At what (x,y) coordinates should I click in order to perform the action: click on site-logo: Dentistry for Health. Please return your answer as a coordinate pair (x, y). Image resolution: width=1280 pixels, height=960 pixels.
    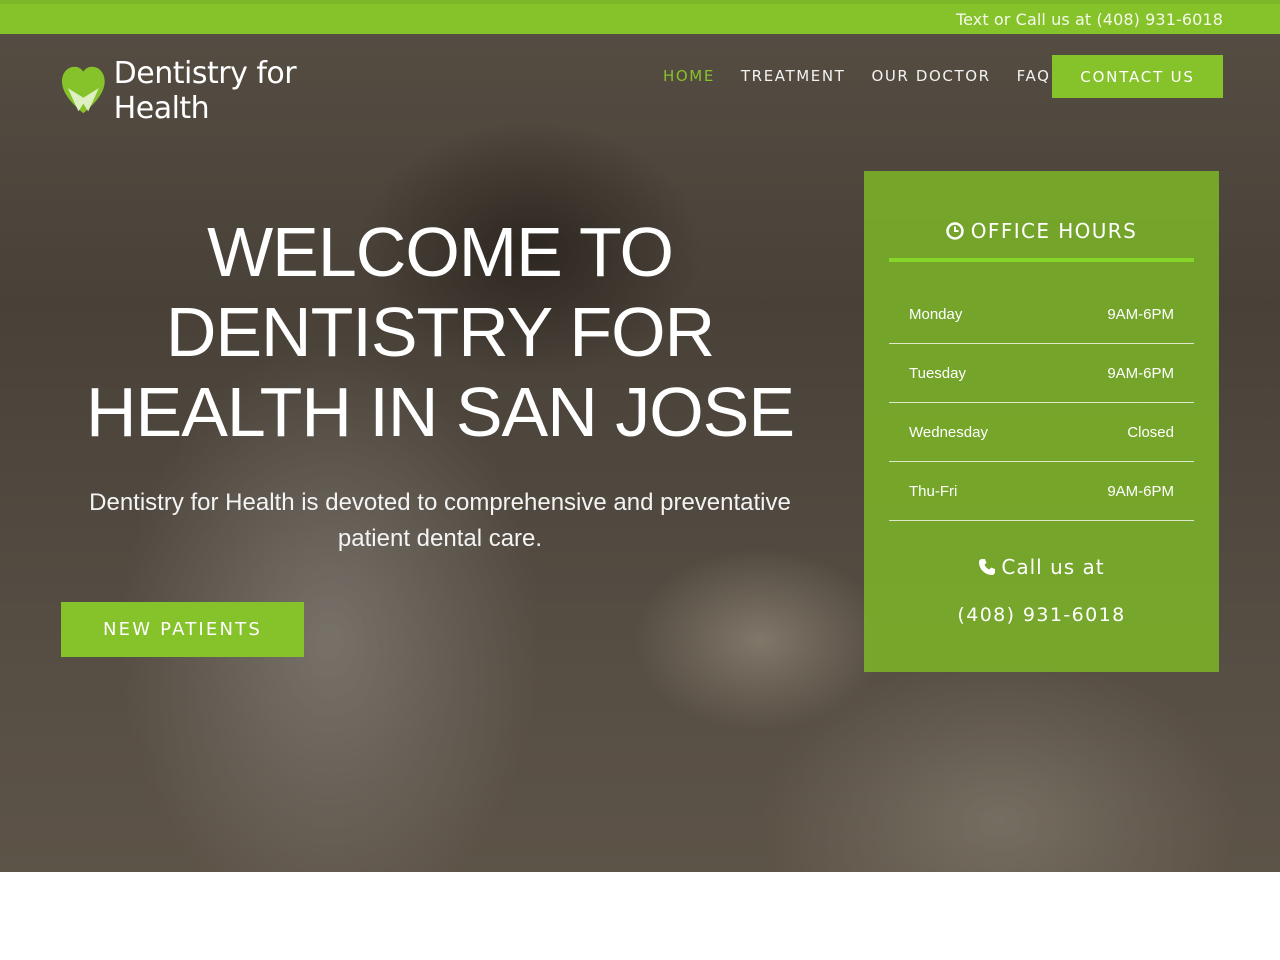
    Looking at the image, I should click on (227, 91).